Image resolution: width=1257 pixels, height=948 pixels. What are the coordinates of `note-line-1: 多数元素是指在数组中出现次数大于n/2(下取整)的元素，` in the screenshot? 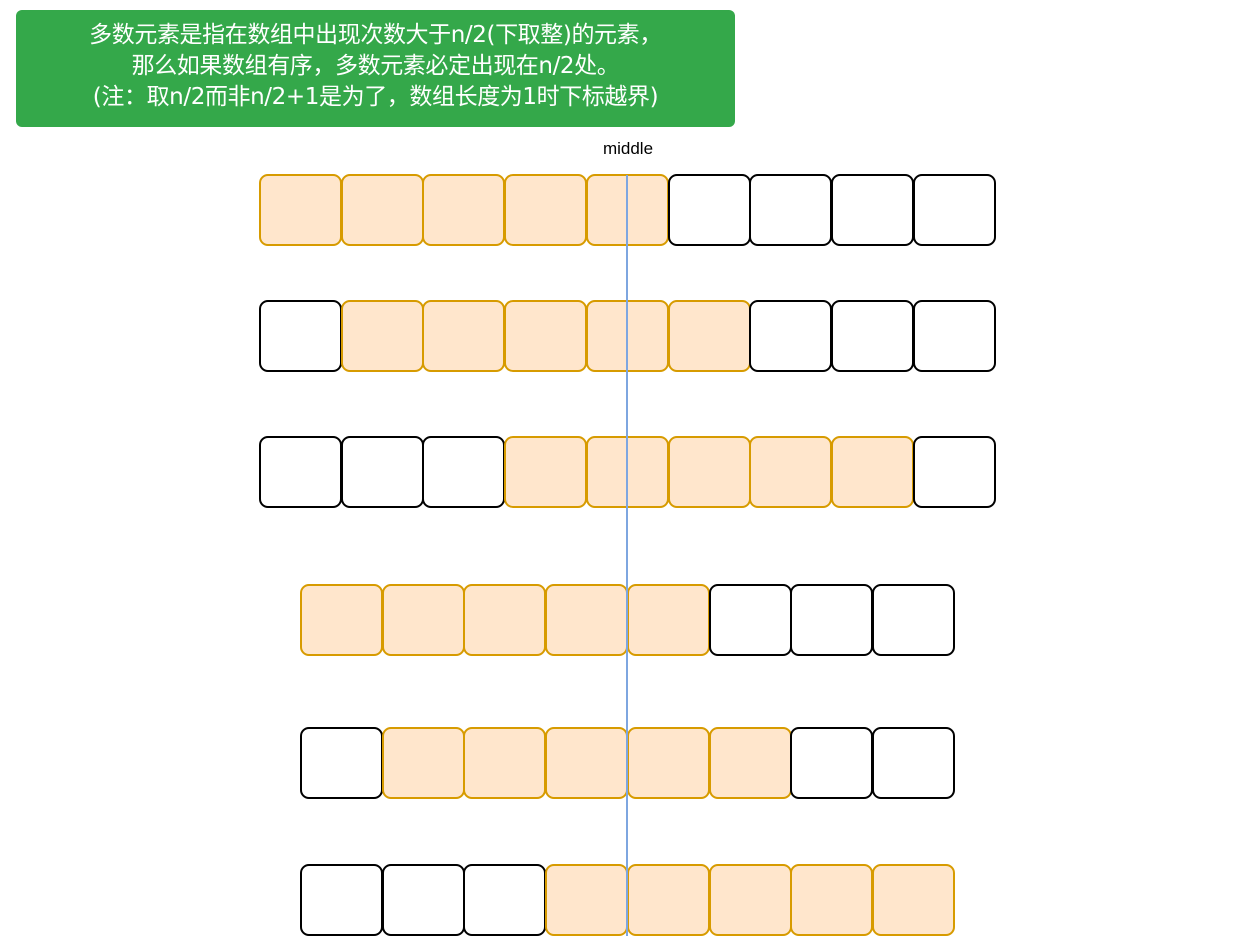 It's located at (375, 35).